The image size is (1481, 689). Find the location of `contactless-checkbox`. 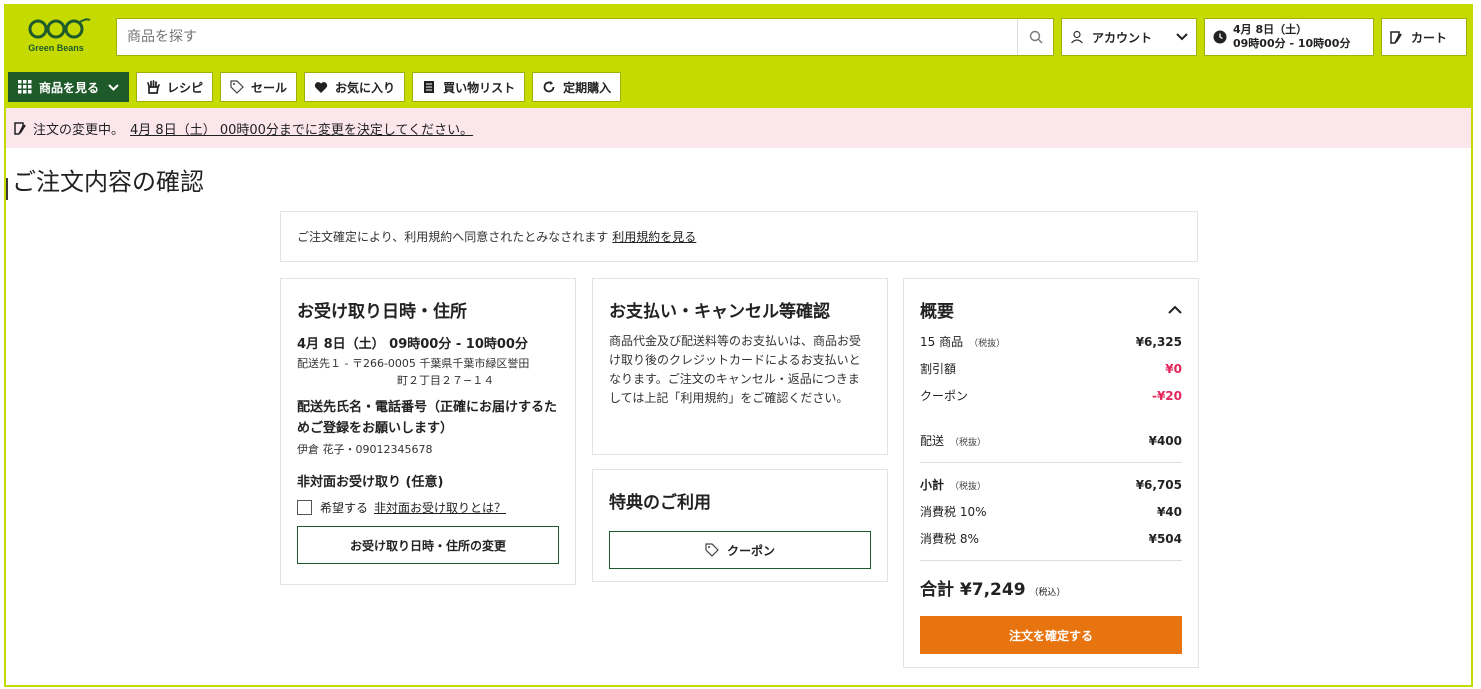

contactless-checkbox is located at coordinates (304, 507).